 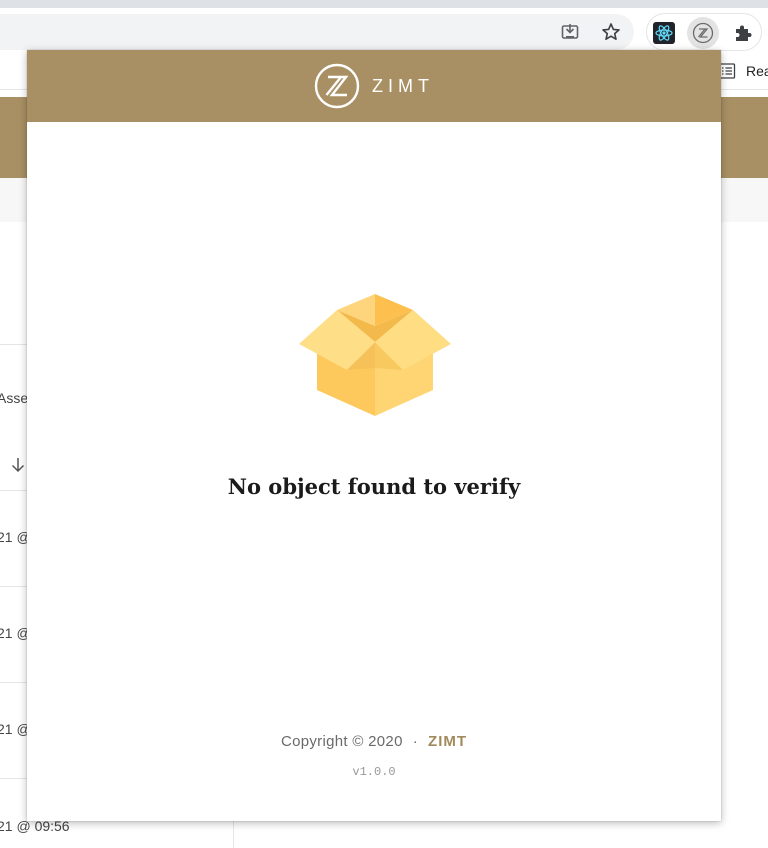 What do you see at coordinates (375, 355) in the screenshot?
I see `open-box-icon` at bounding box center [375, 355].